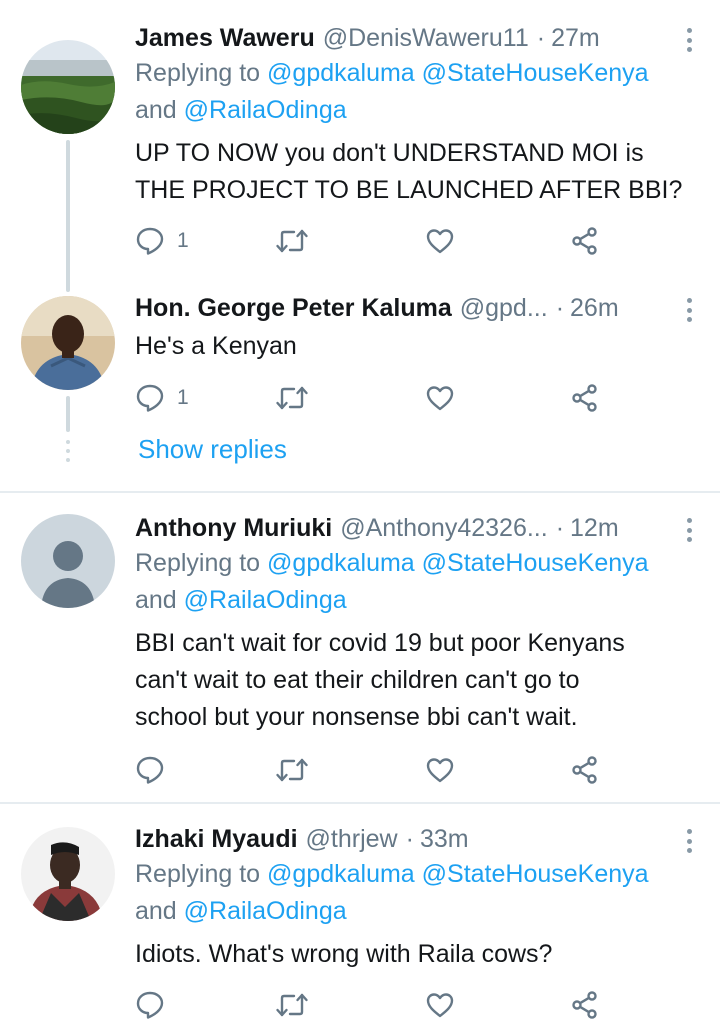 The height and width of the screenshot is (1025, 720). I want to click on timestamp: 12m, so click(594, 528).